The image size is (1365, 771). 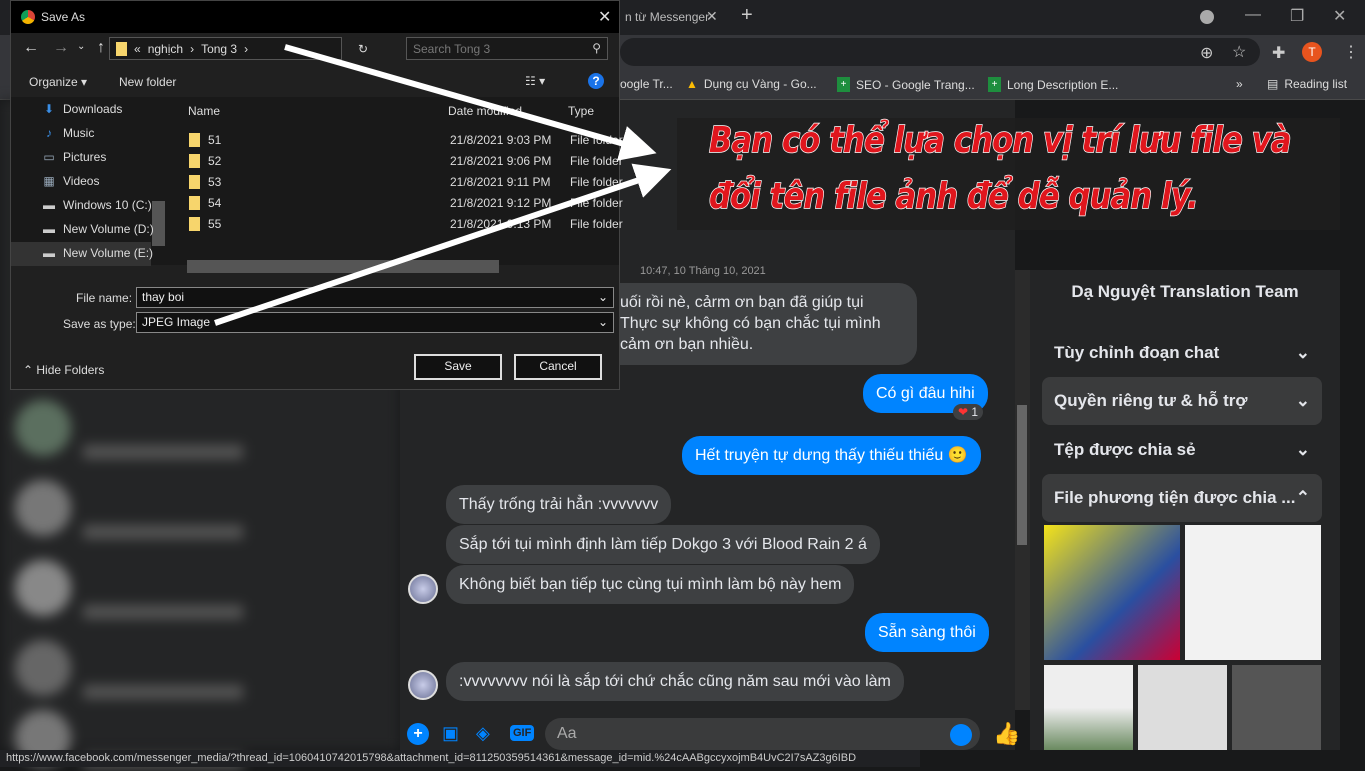 I want to click on arrow-to-filename, so click(x=443, y=244).